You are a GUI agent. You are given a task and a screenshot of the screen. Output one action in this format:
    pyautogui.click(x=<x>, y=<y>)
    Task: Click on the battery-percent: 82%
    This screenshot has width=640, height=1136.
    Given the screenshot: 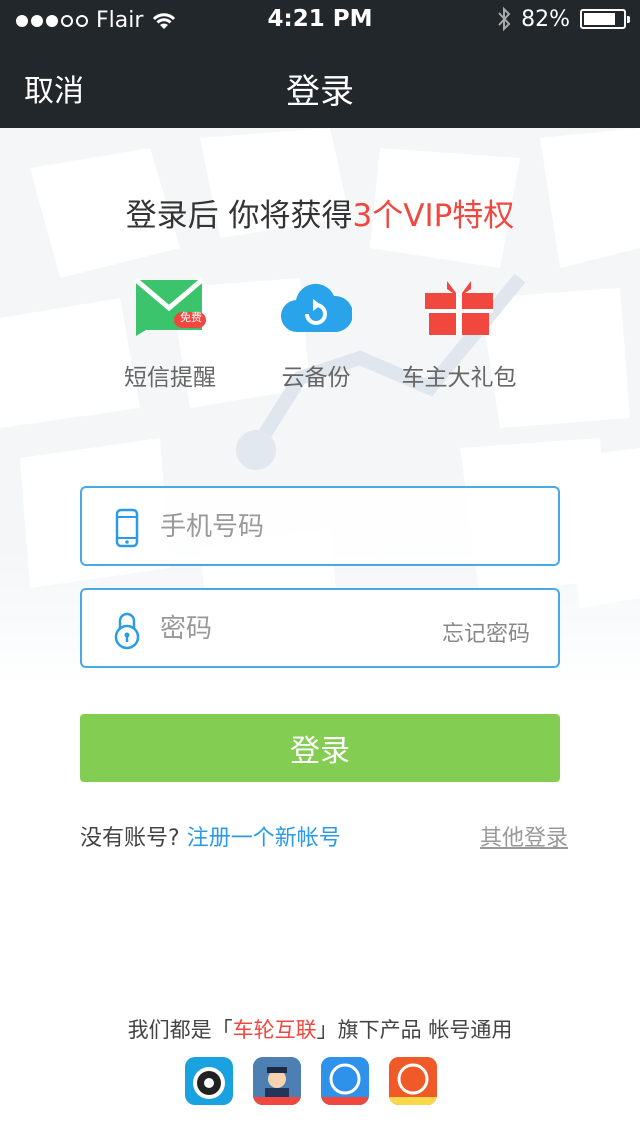 What is the action you would take?
    pyautogui.click(x=545, y=19)
    